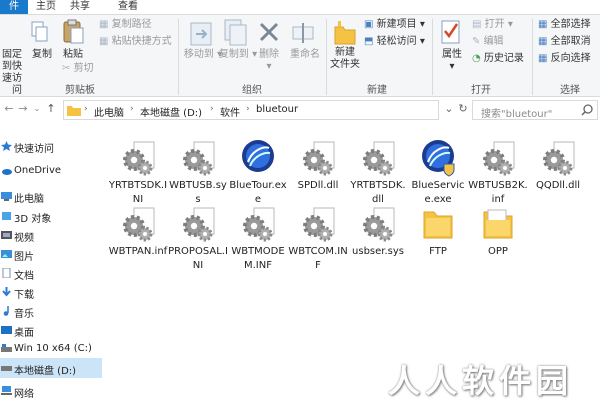  What do you see at coordinates (78, 69) in the screenshot?
I see `cut-button: ✂ 剪切` at bounding box center [78, 69].